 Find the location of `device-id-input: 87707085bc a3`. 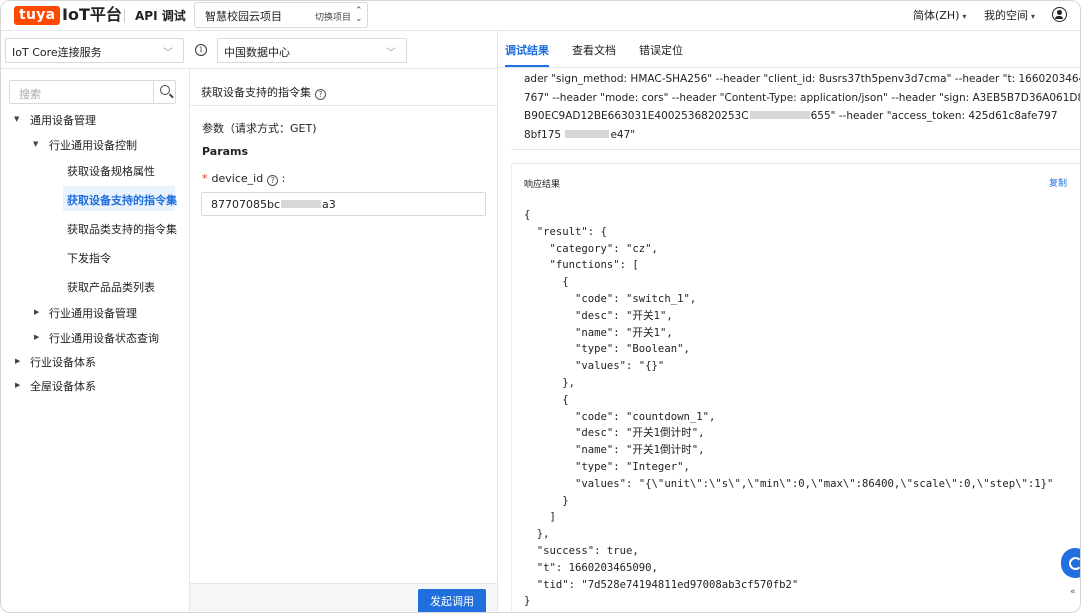

device-id-input: 87707085bc a3 is located at coordinates (343, 204).